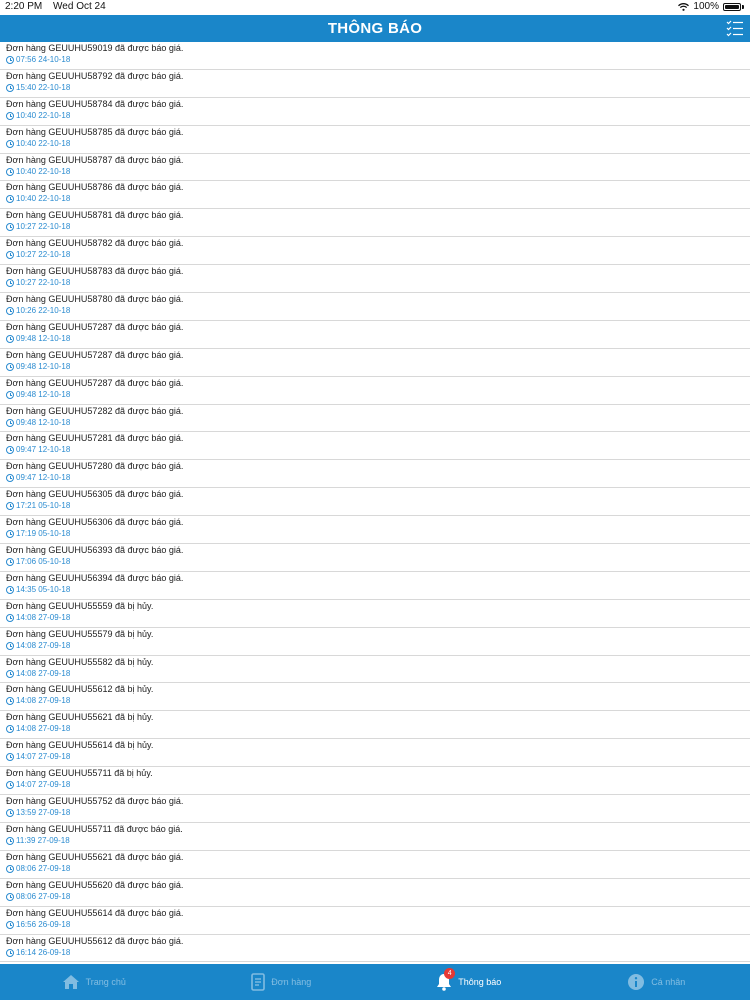 The width and height of the screenshot is (750, 1000). Describe the element at coordinates (378, 757) in the screenshot. I see `notification-time: 14:07 27-09-18` at that location.